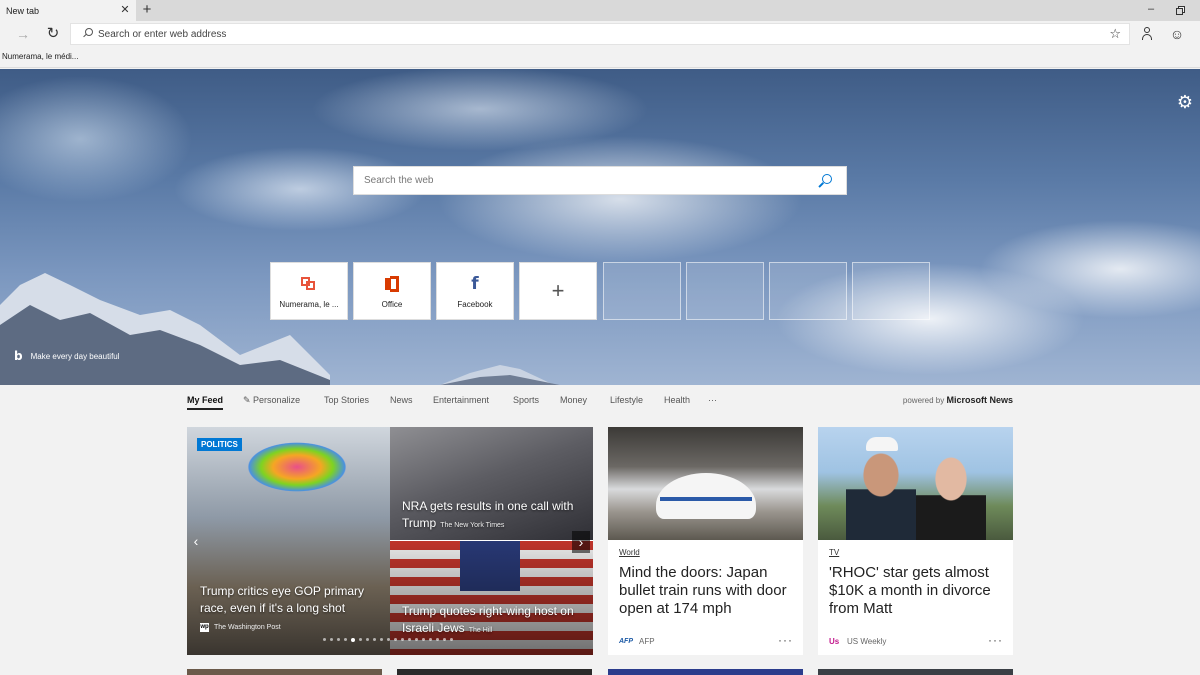 This screenshot has height=675, width=1200. What do you see at coordinates (68, 10) in the screenshot?
I see `tab-new-tab: New tab ✕` at bounding box center [68, 10].